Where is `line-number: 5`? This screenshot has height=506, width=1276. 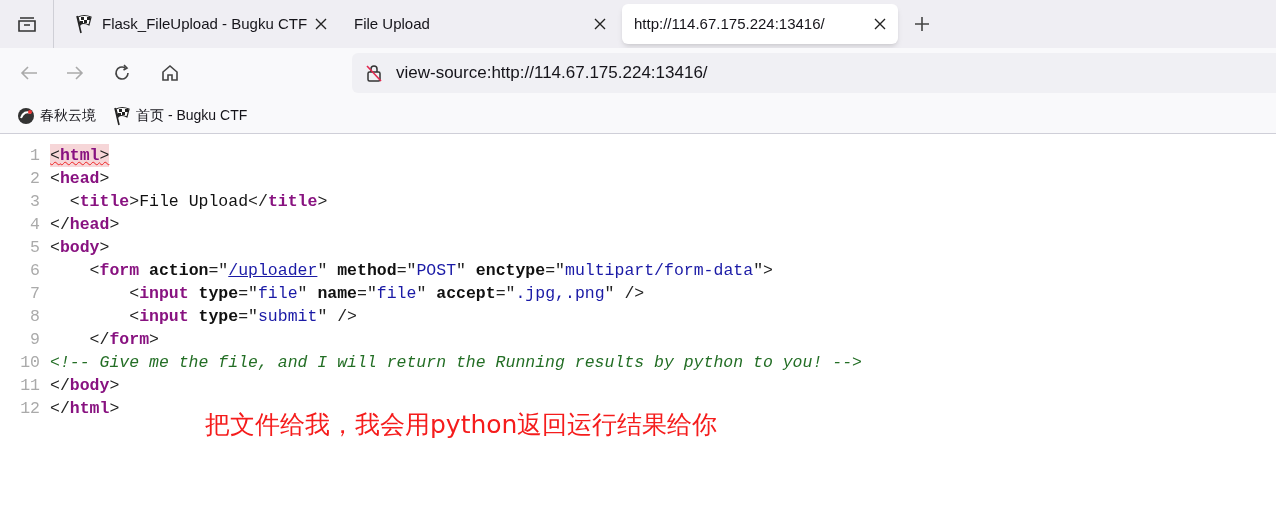
line-number: 5 is located at coordinates (35, 248).